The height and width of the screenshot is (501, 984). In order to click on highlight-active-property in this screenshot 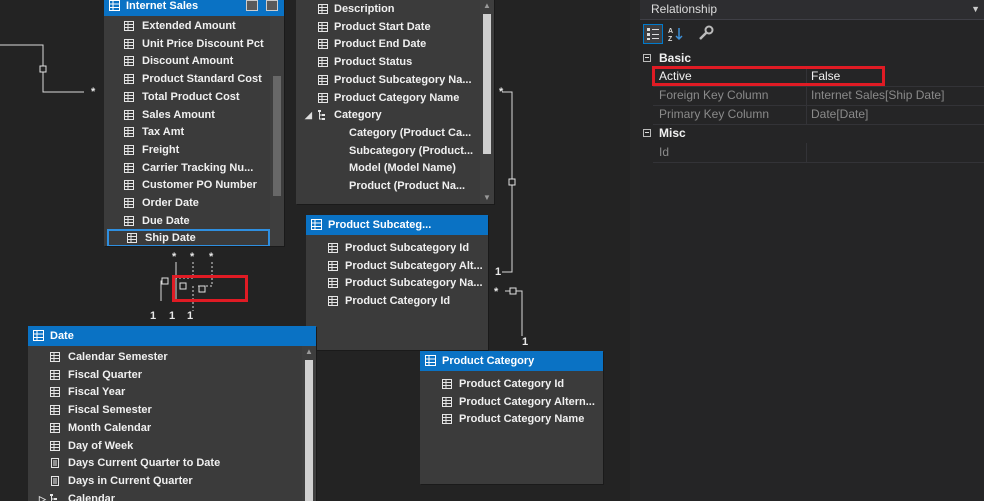, I will do `click(768, 76)`.